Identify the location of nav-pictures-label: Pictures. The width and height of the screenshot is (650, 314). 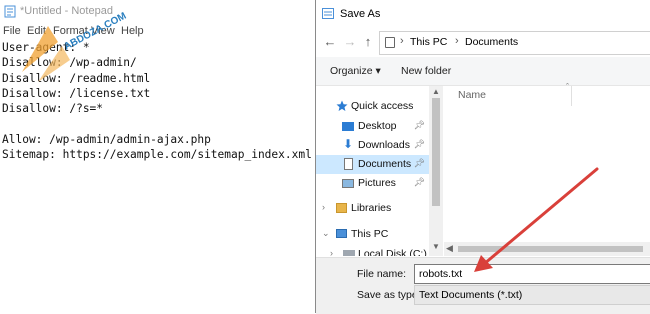
(377, 183).